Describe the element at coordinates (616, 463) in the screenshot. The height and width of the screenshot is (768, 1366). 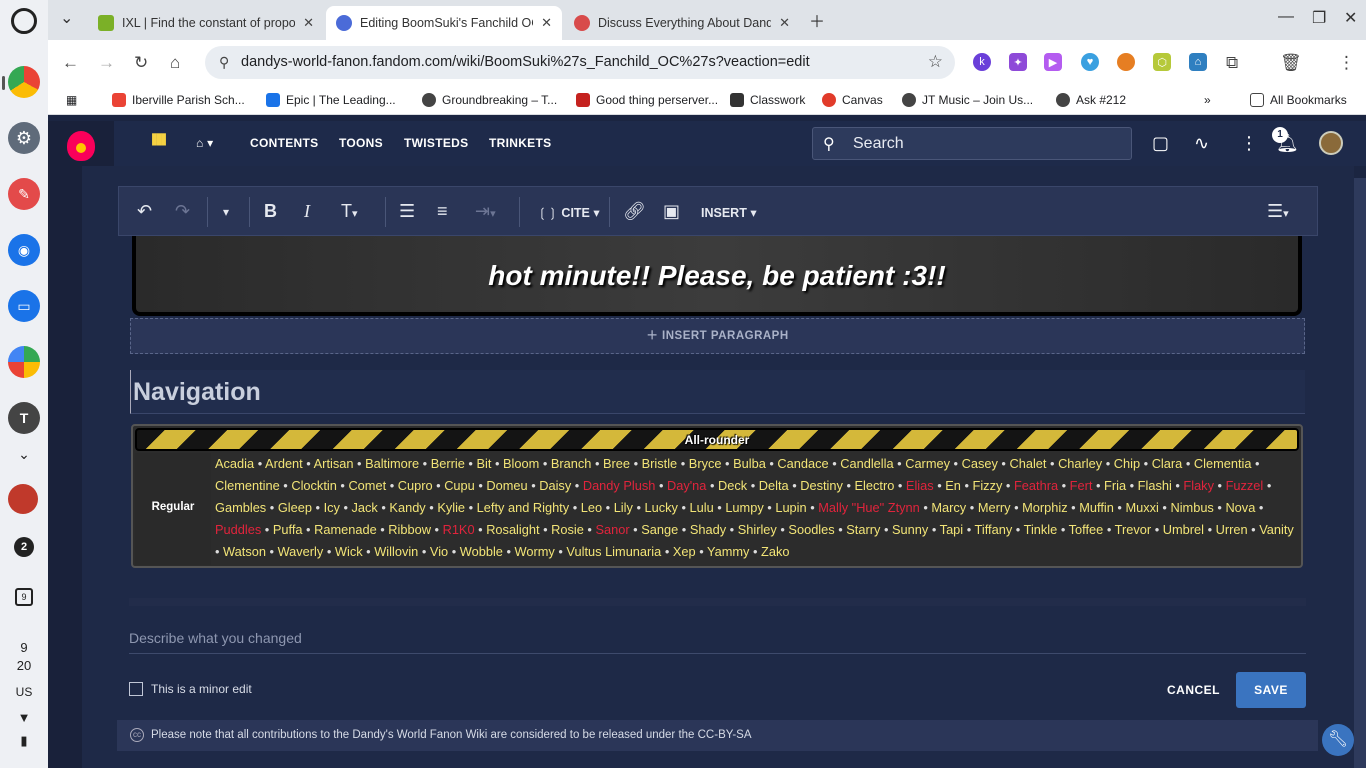
I see `navbox-link: Bree` at that location.